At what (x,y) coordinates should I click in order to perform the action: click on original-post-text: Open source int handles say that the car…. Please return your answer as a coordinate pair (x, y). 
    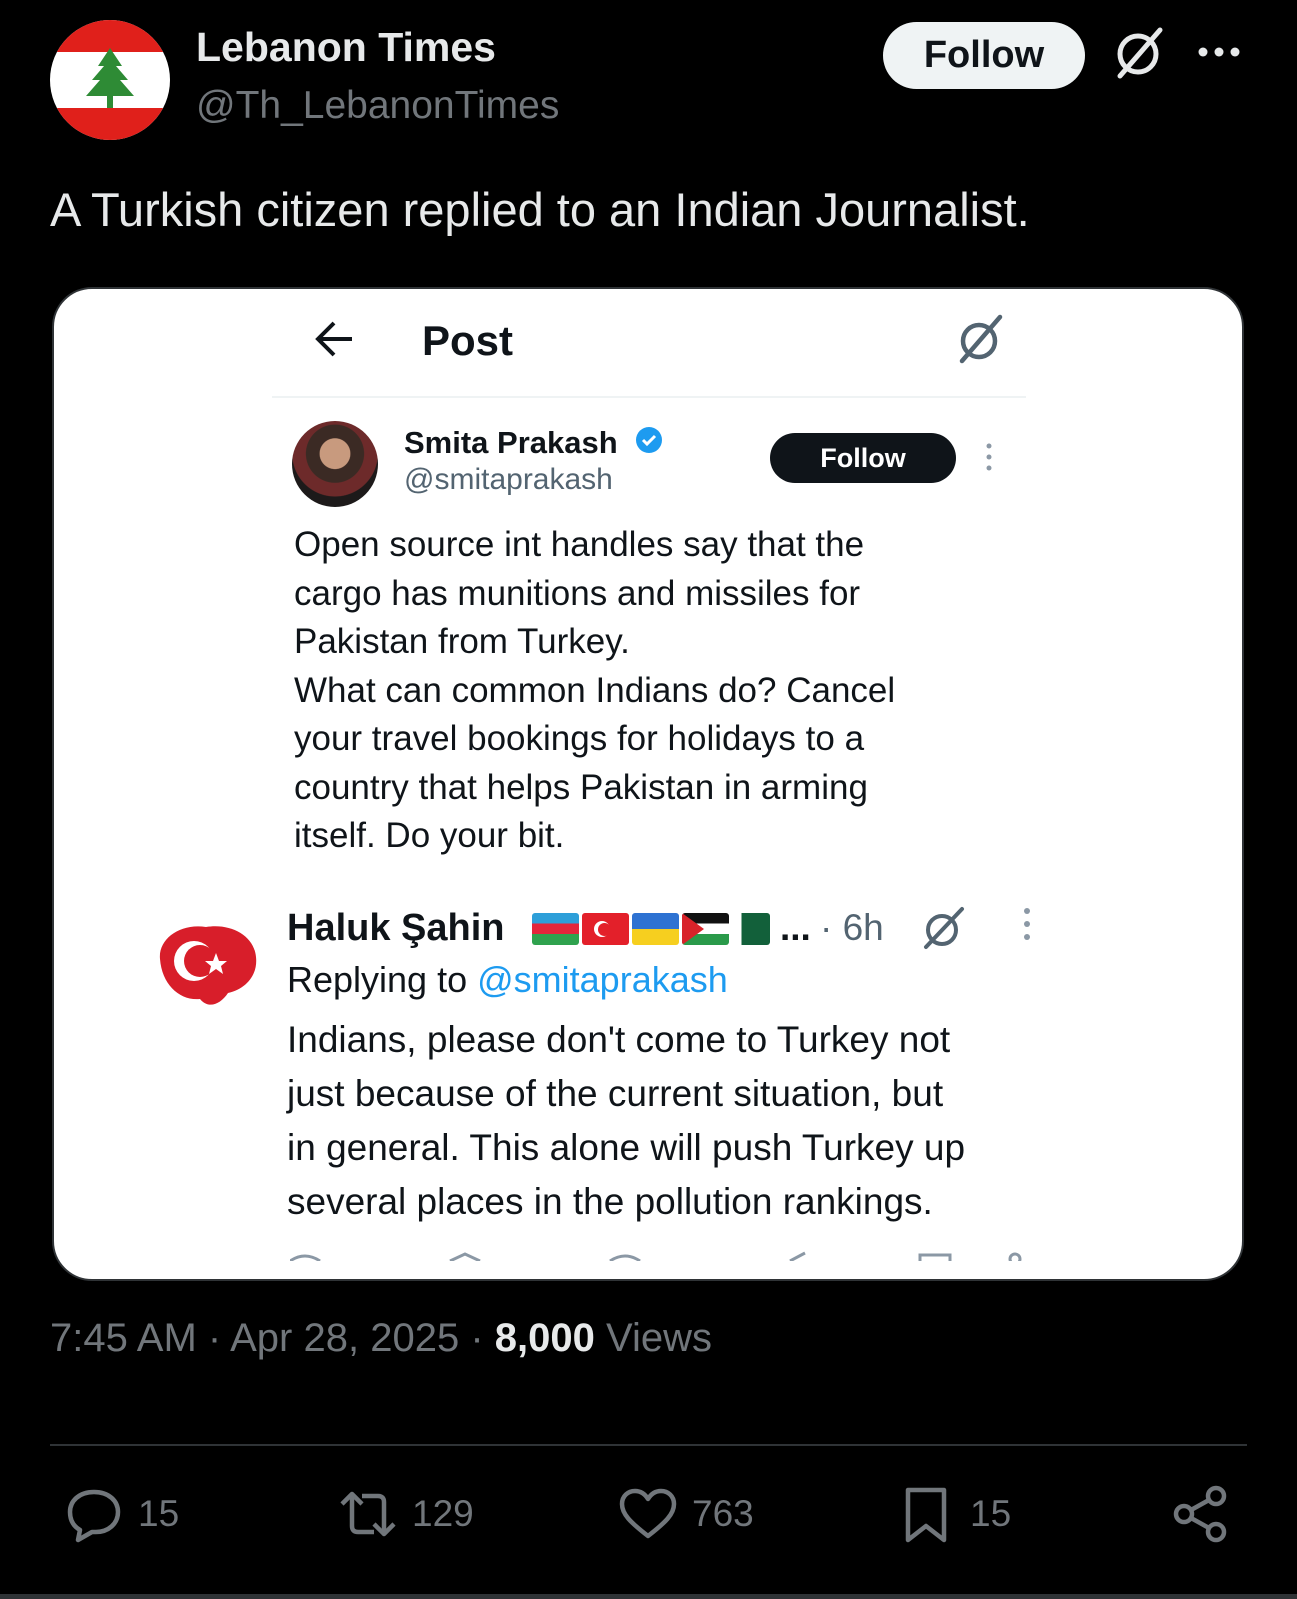
    Looking at the image, I should click on (644, 691).